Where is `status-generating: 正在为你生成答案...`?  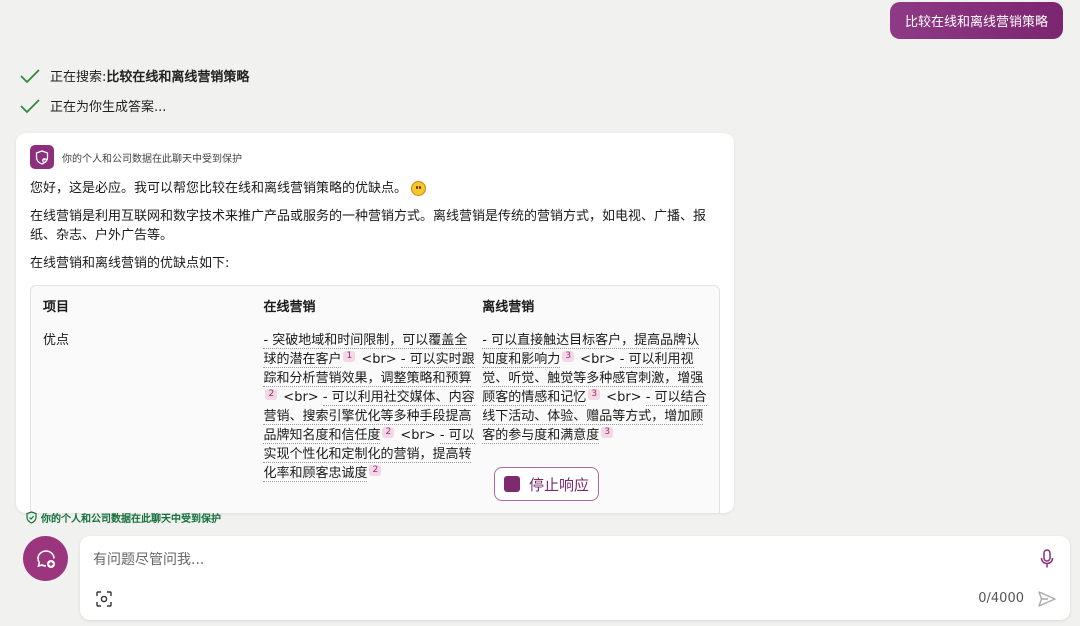
status-generating: 正在为你生成答案... is located at coordinates (93, 105).